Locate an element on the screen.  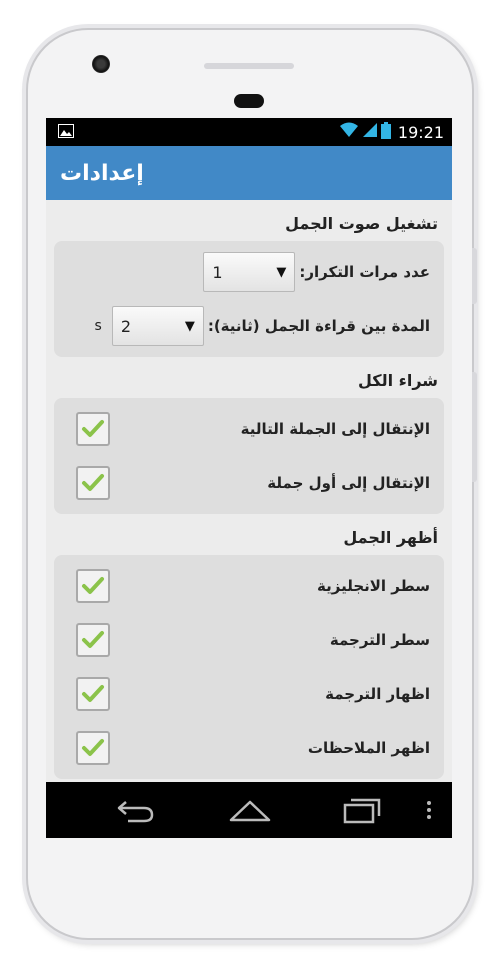
show-translation-row: اظهار الترجمة is located at coordinates (249, 694).